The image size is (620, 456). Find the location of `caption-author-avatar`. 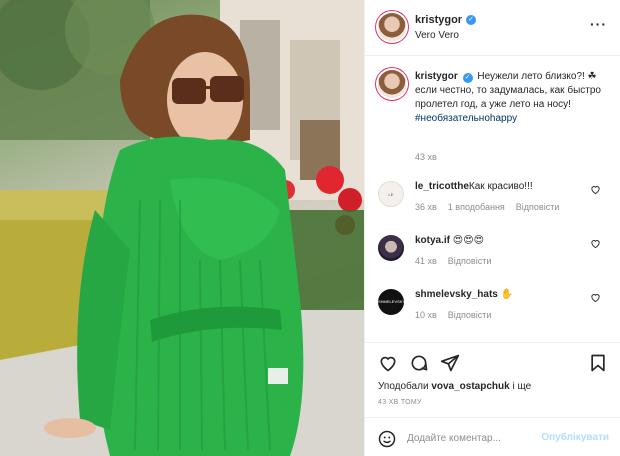

caption-author-avatar is located at coordinates (392, 84).